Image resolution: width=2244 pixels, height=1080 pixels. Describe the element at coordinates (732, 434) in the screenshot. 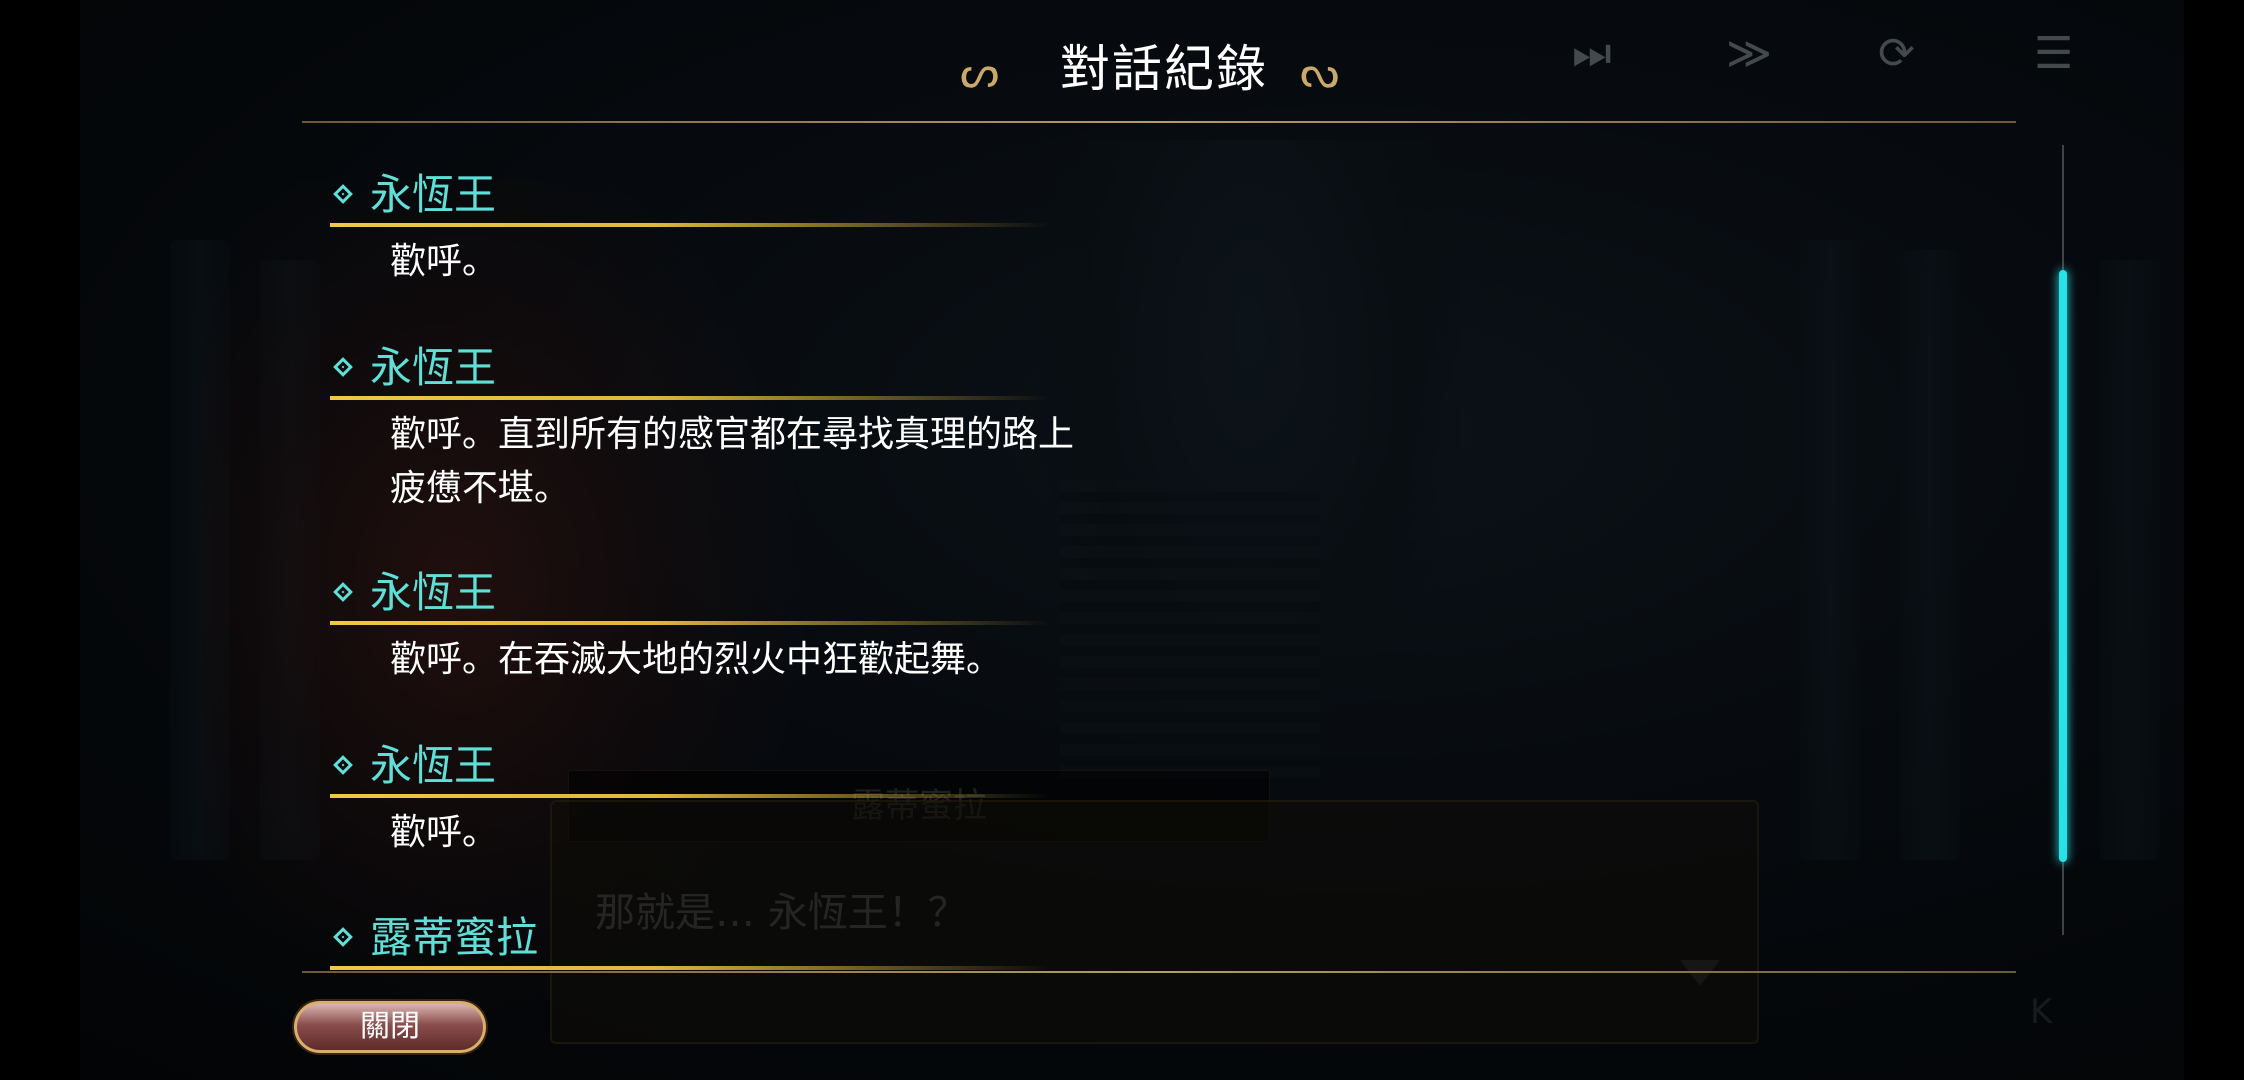

I see `dialog-line: 歡呼。直到所有的感官都在尋找真理的路上` at that location.